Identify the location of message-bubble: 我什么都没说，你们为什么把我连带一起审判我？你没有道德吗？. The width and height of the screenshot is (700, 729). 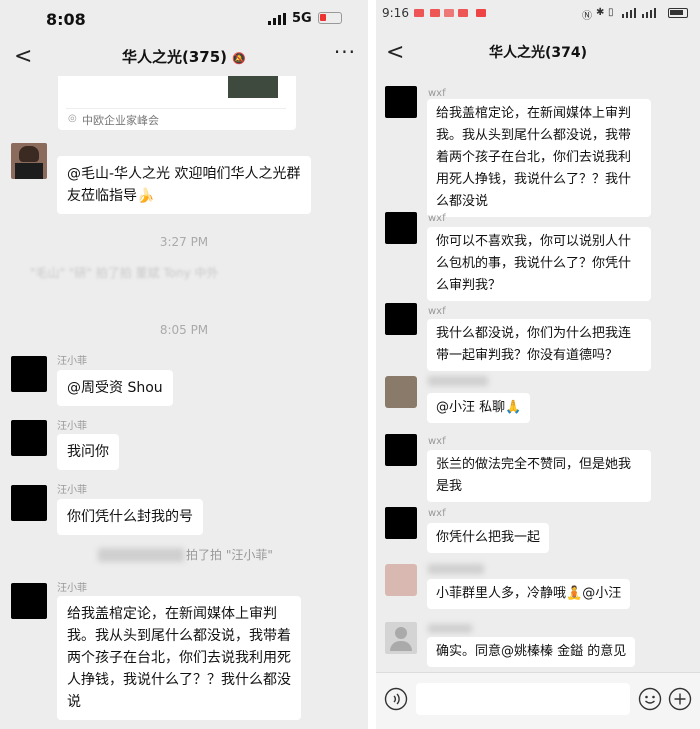
(539, 345).